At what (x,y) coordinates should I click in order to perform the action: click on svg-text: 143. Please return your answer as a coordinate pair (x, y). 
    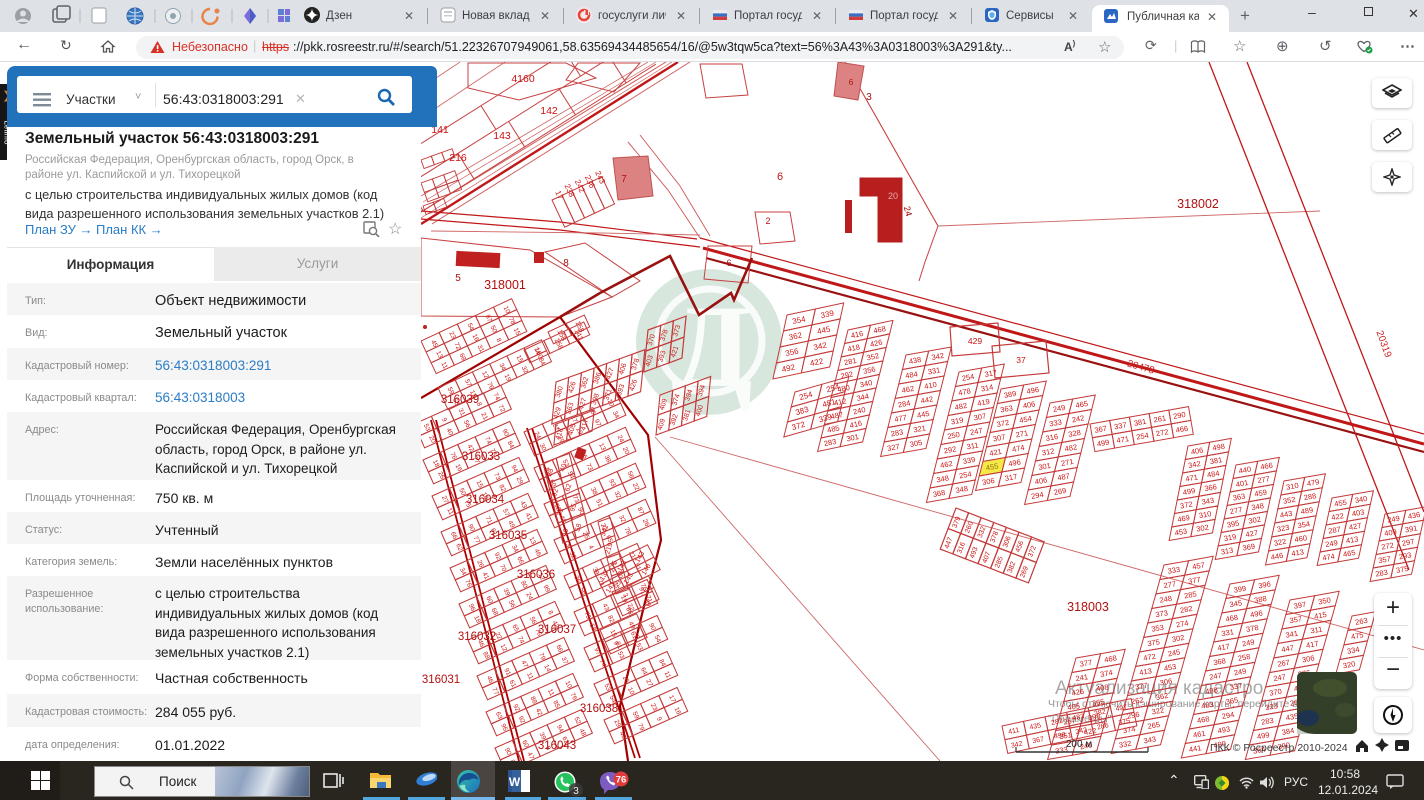
    Looking at the image, I should click on (502, 136).